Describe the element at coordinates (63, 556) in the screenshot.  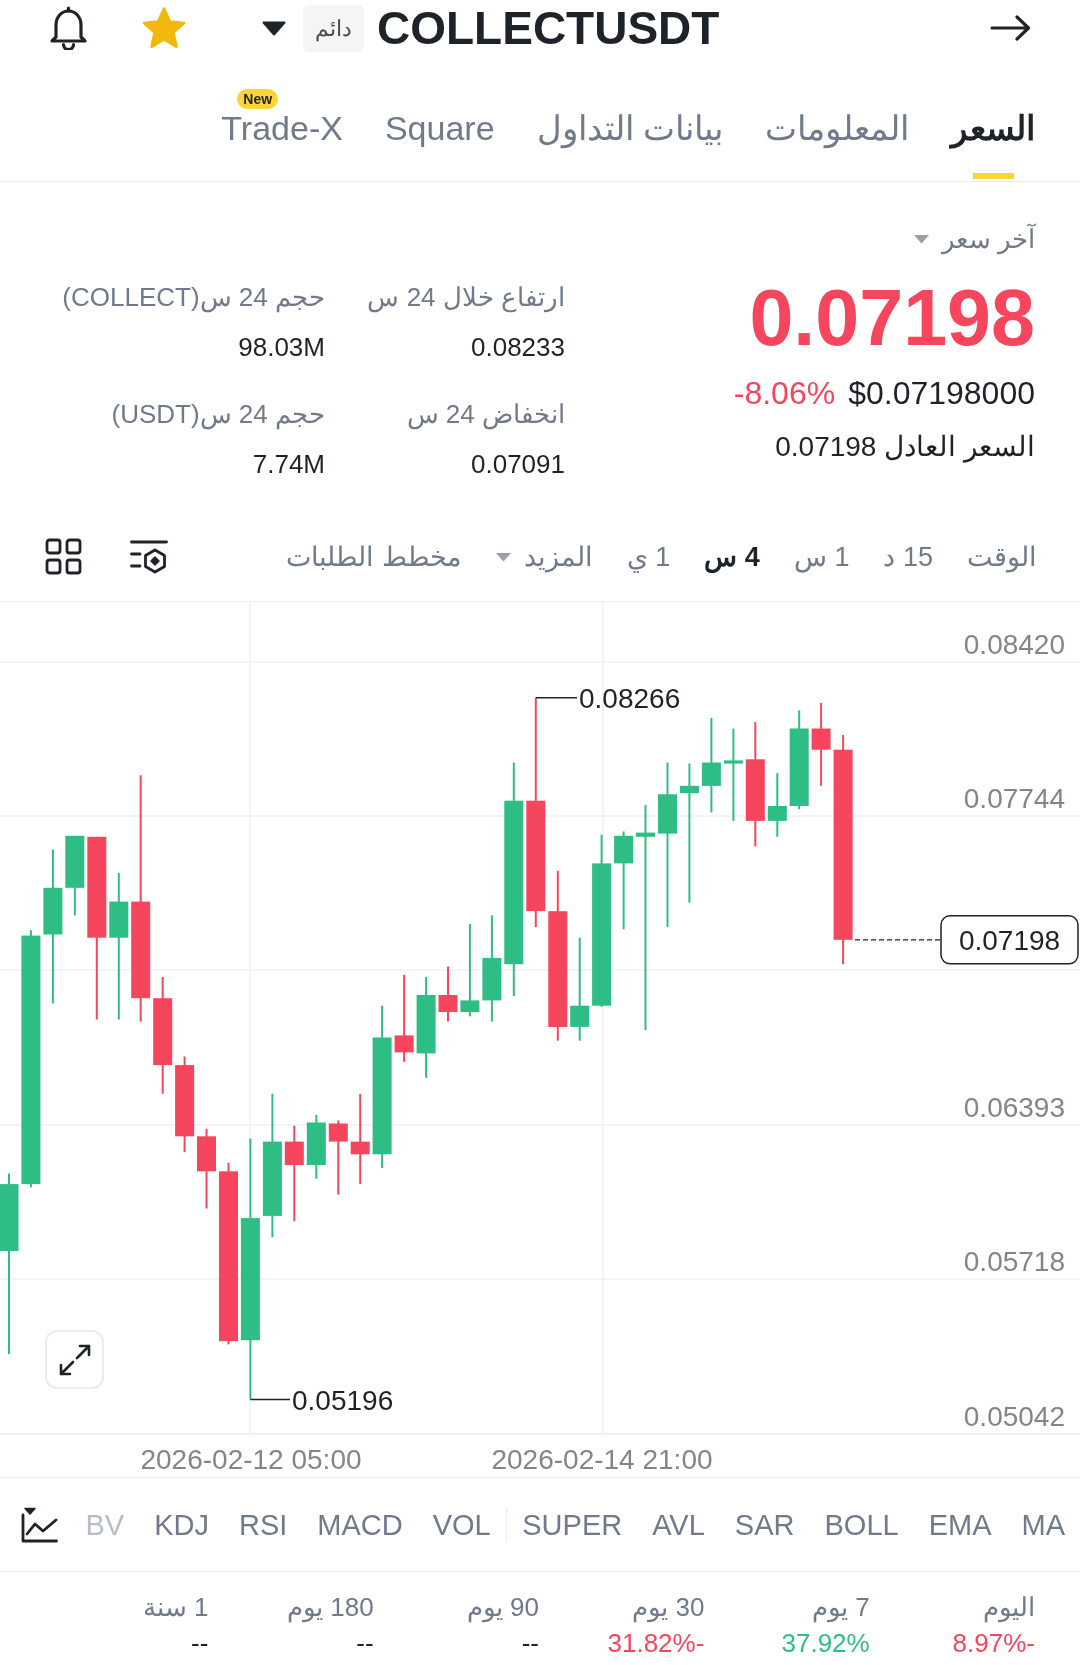
I see `grid-icon` at that location.